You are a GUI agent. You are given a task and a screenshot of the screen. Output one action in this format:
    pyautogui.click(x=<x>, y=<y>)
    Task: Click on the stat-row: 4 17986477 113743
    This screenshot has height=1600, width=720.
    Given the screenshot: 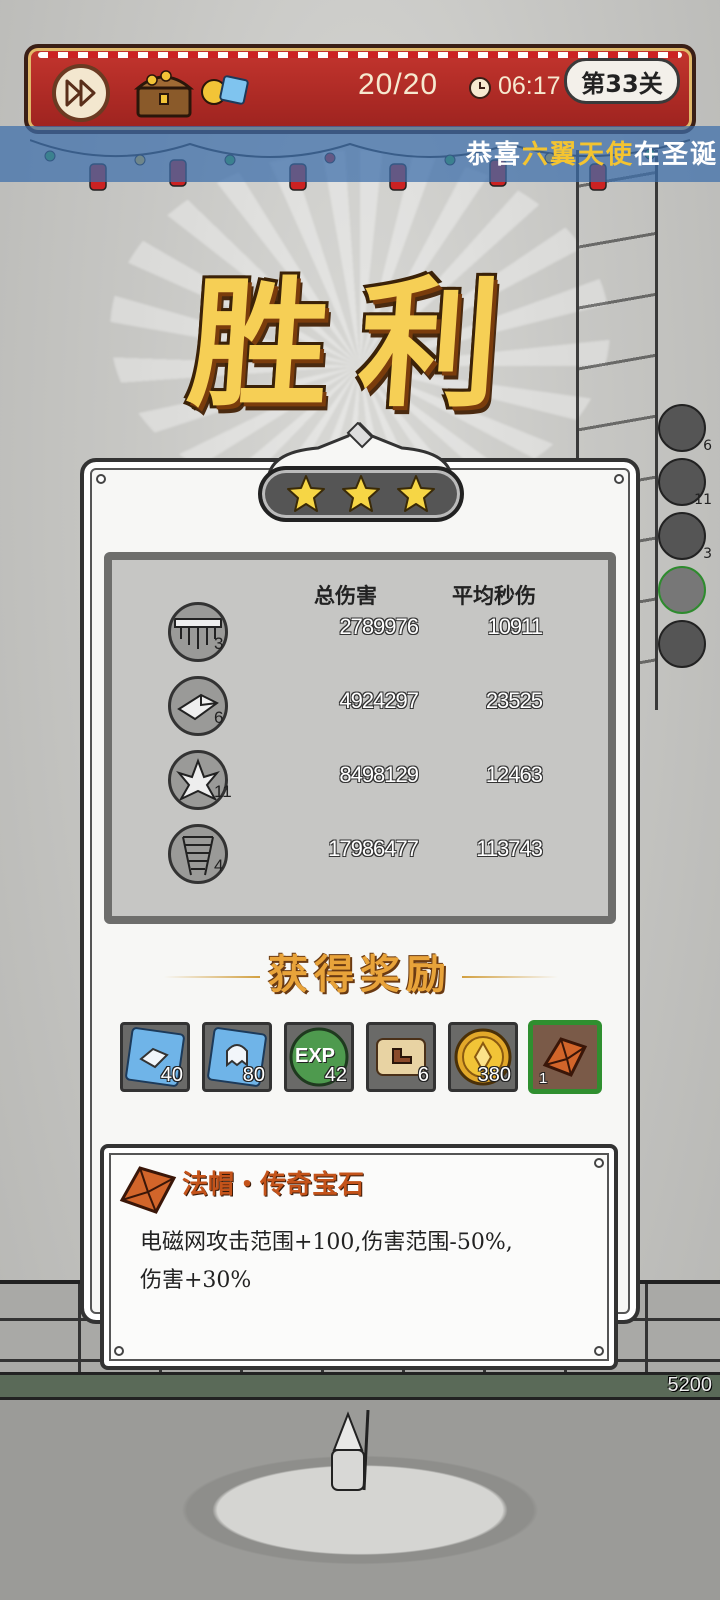 What is the action you would take?
    pyautogui.click(x=360, y=853)
    